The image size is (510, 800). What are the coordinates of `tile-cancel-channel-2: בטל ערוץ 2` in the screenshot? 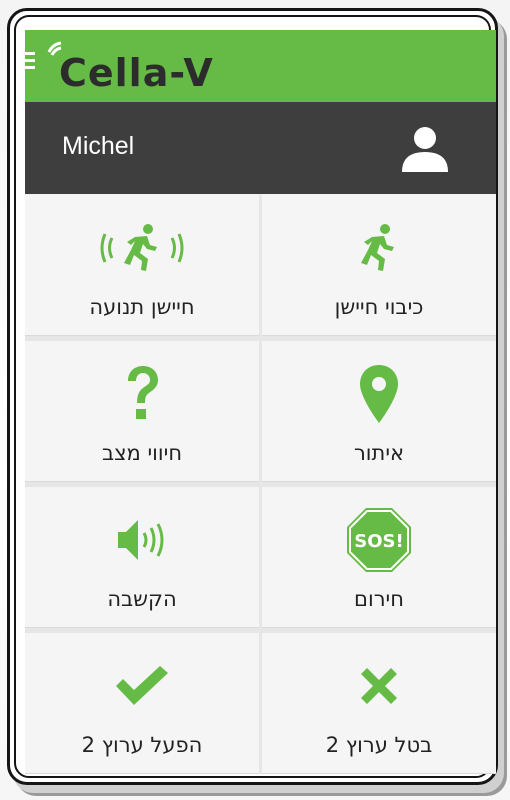 It's located at (379, 703).